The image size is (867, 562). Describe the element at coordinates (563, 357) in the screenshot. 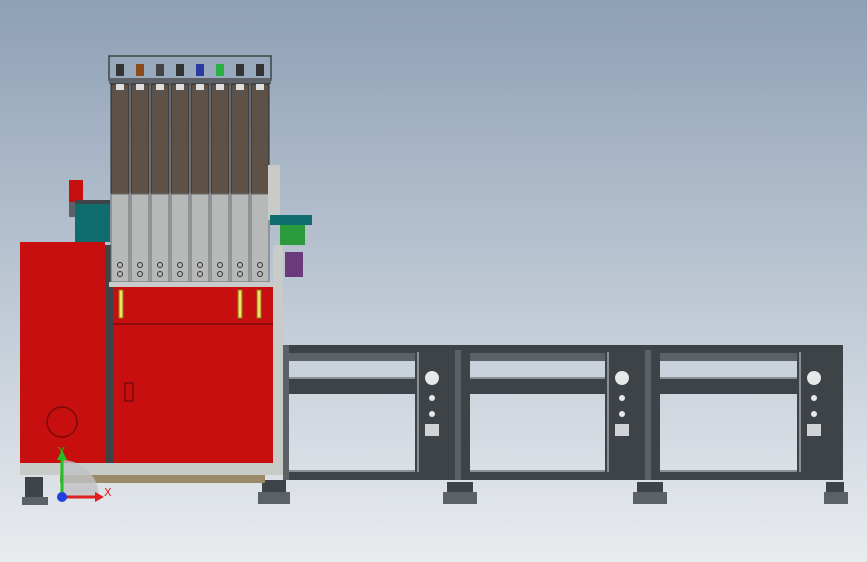

I see `conveyor-top-rail-inner` at that location.